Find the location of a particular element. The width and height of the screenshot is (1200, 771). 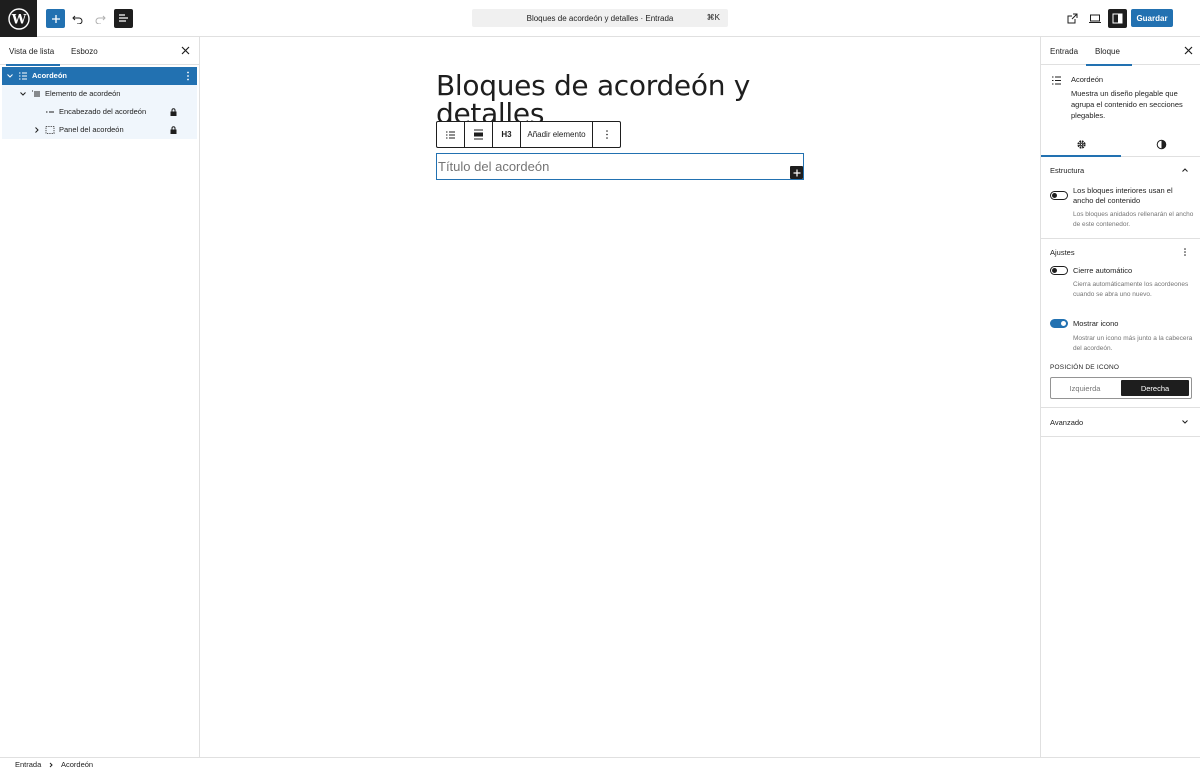

block-toolbar: H3 Añadir elemento is located at coordinates (528, 134).